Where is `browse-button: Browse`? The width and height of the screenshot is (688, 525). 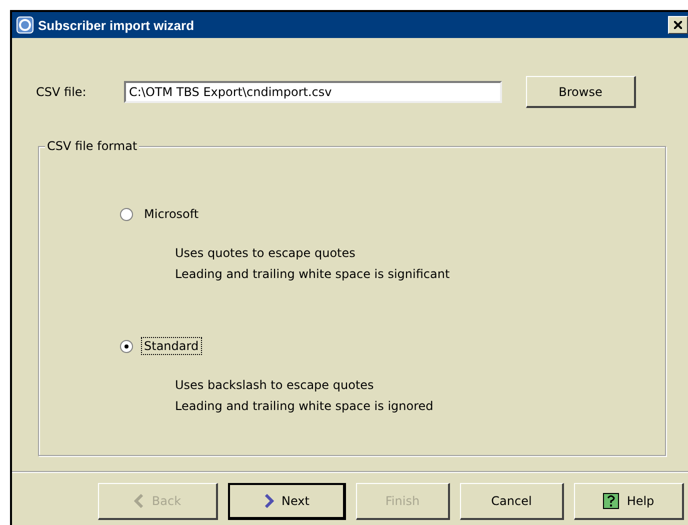 browse-button: Browse is located at coordinates (581, 92).